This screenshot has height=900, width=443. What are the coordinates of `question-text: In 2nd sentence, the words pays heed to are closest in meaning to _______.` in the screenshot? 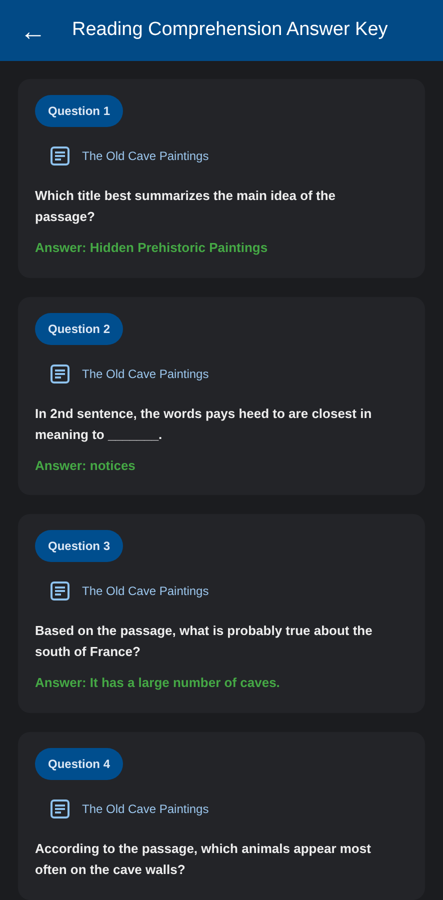 It's located at (204, 424).